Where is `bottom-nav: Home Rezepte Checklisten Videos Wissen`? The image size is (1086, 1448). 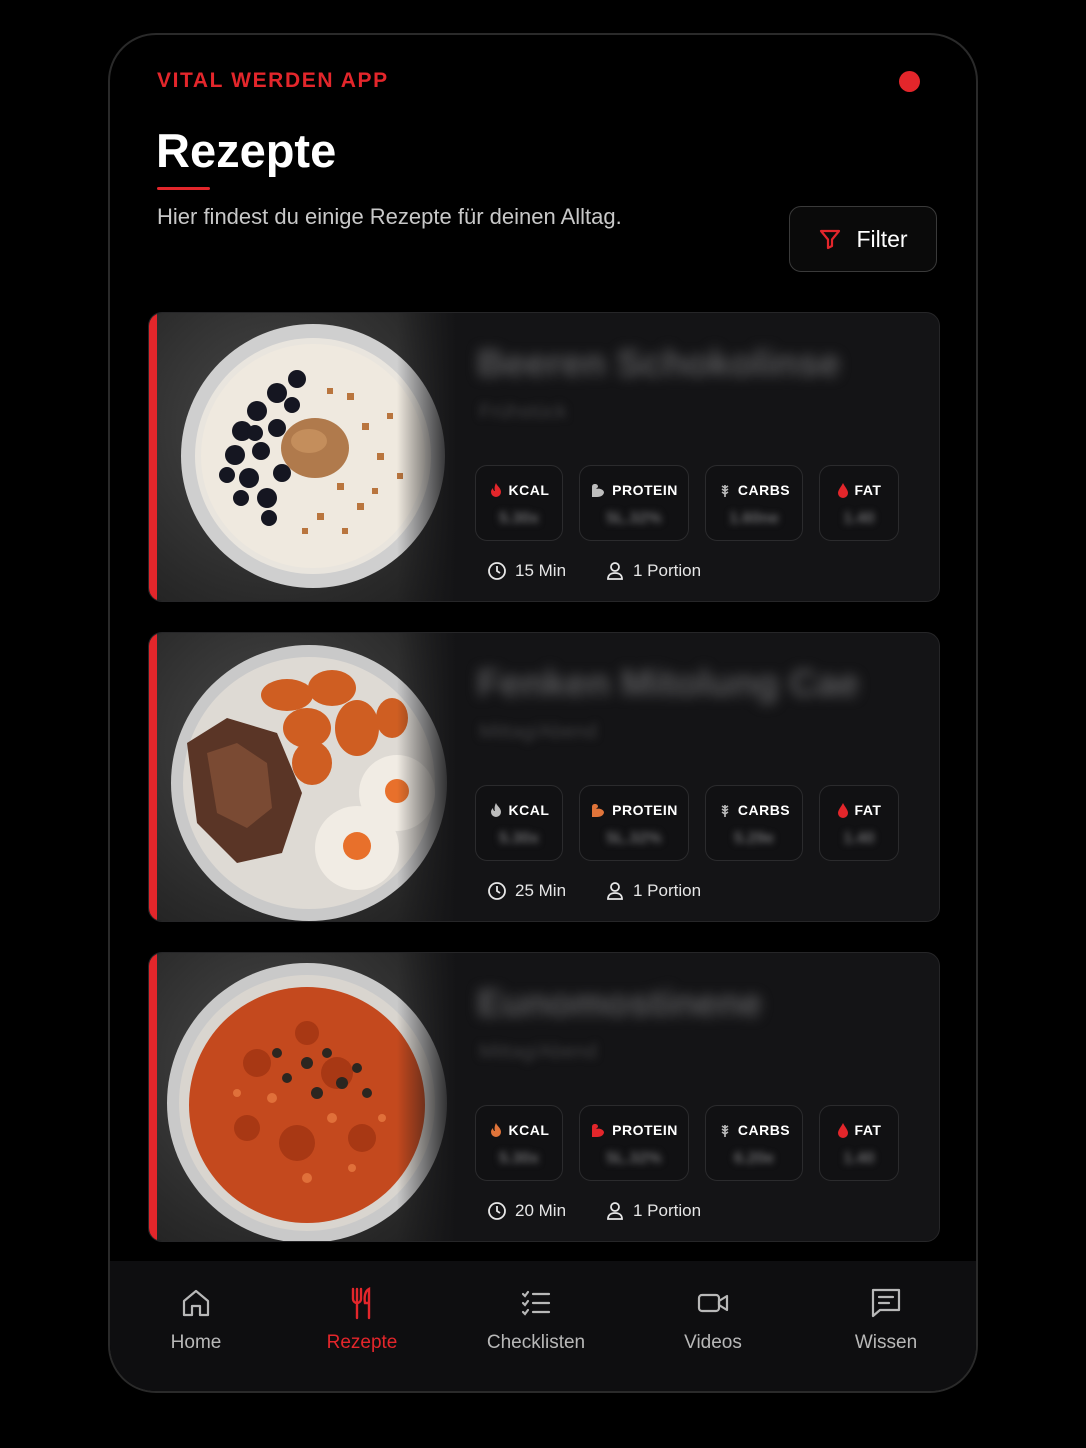 bottom-nav: Home Rezepte Checklisten Videos Wissen is located at coordinates (543, 1326).